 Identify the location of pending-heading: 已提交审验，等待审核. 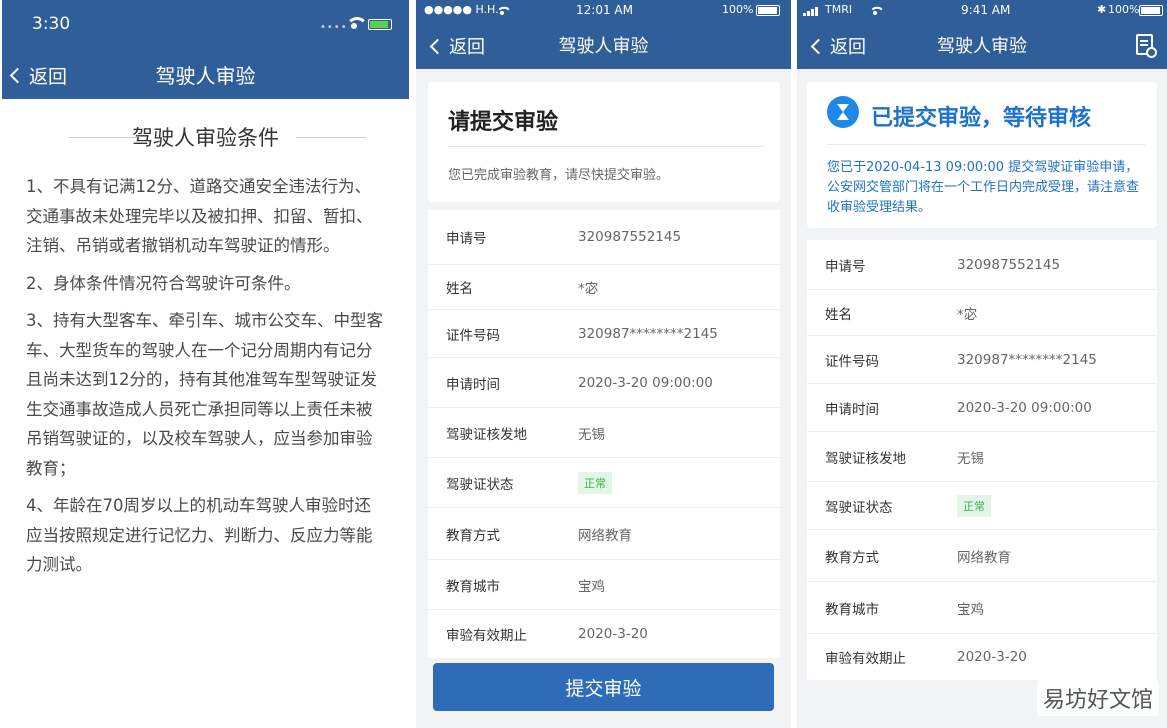
(981, 118).